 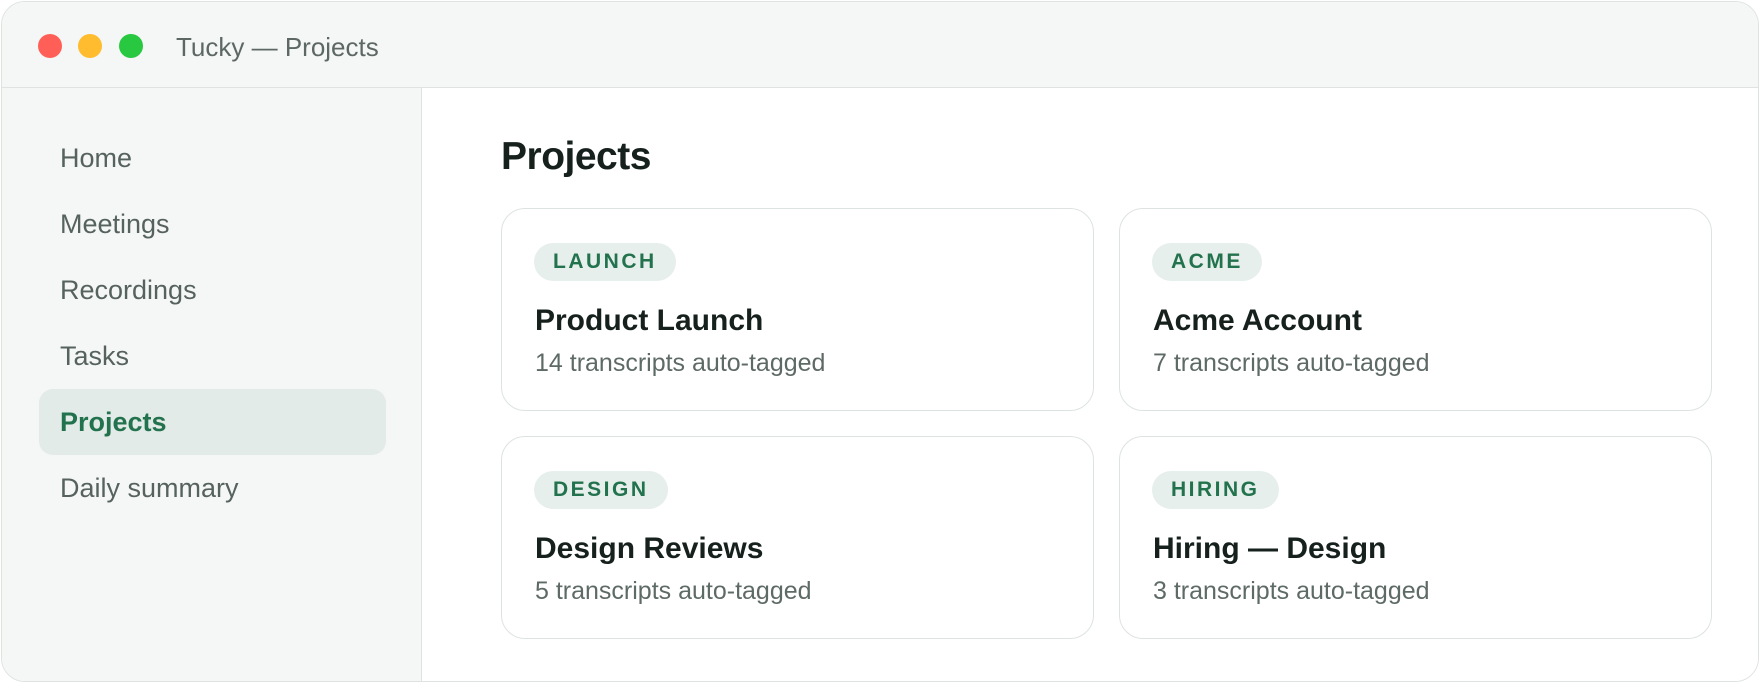 What do you see at coordinates (680, 363) in the screenshot?
I see `project-transcript-count: 14 transcripts auto-tagged` at bounding box center [680, 363].